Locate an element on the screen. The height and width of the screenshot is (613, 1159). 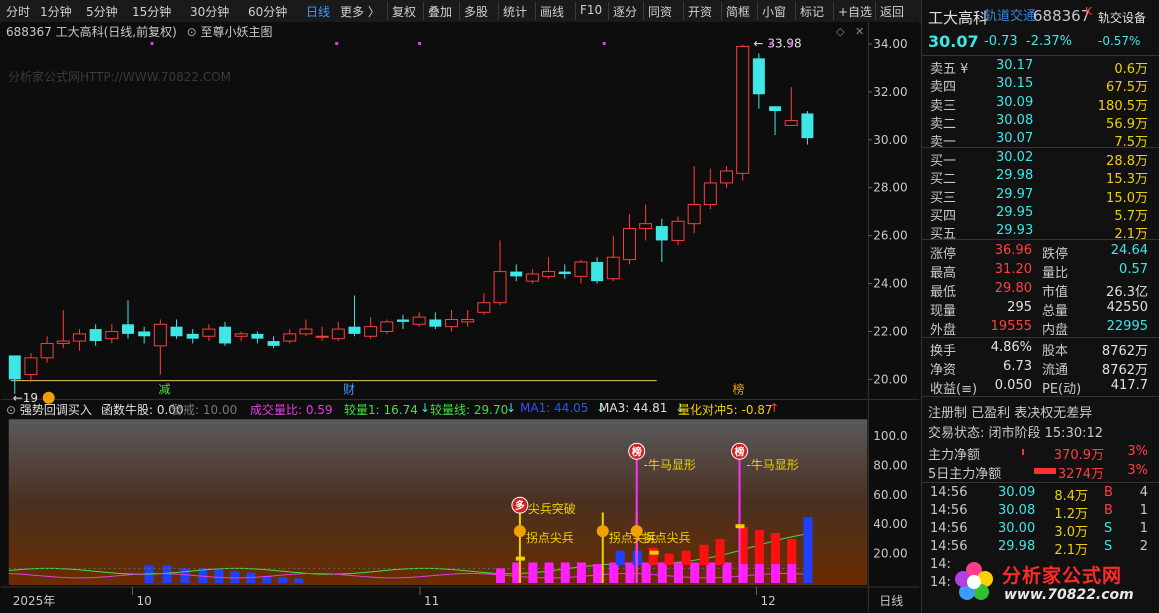
stat-value: 42550 is located at coordinates (1127, 307).